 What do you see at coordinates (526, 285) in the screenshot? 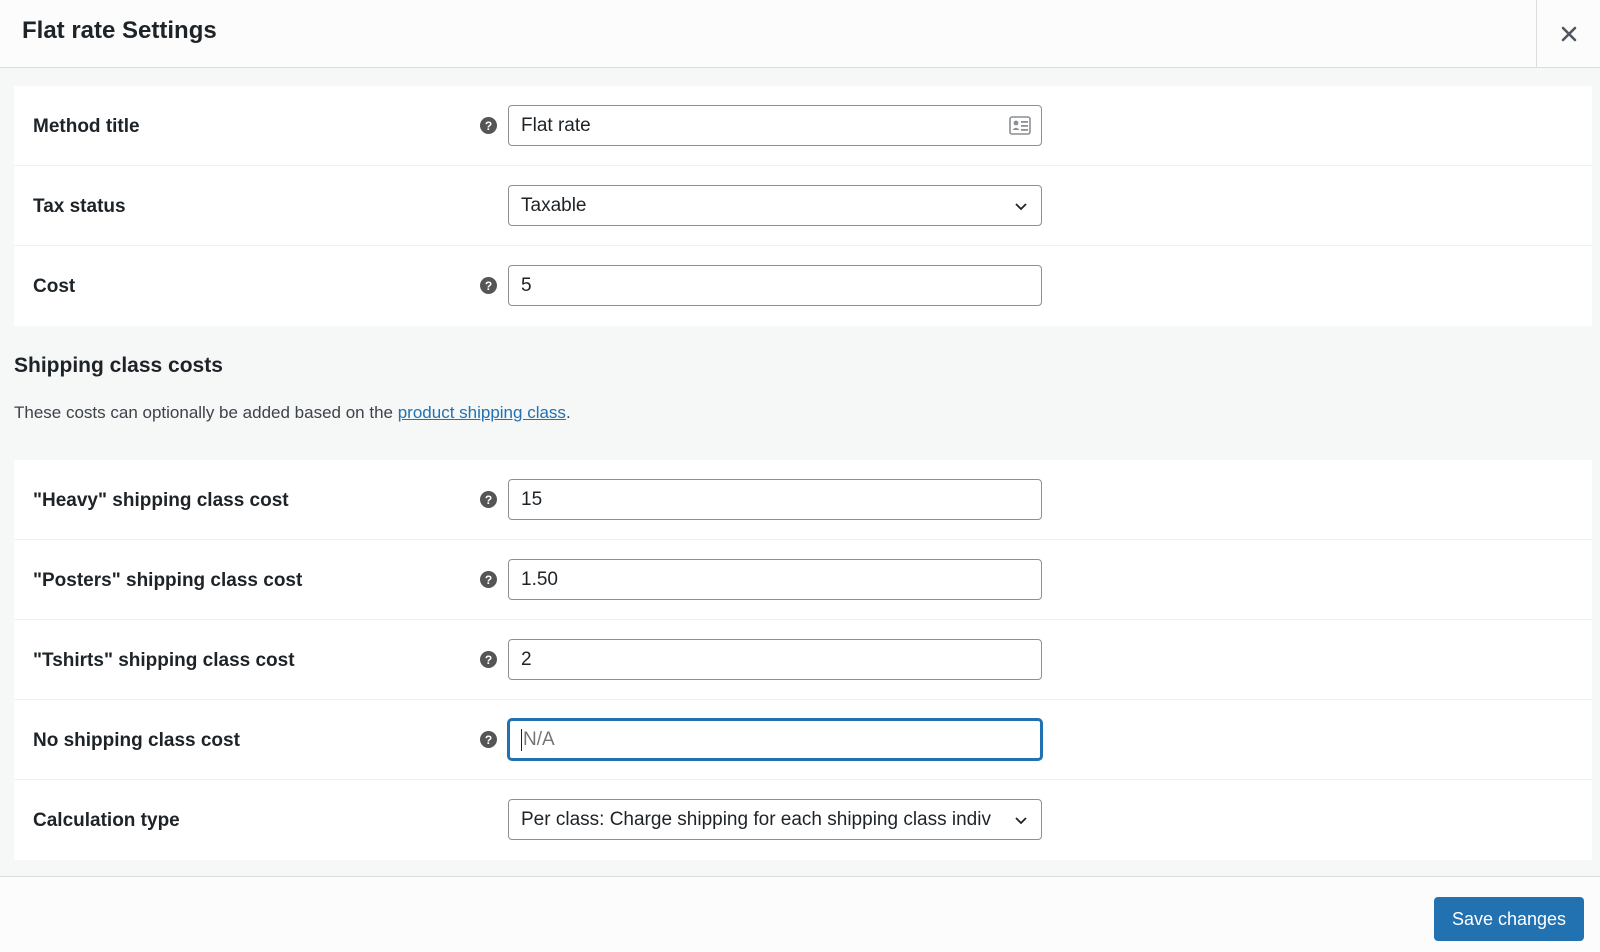
I see `cost-value: 5` at bounding box center [526, 285].